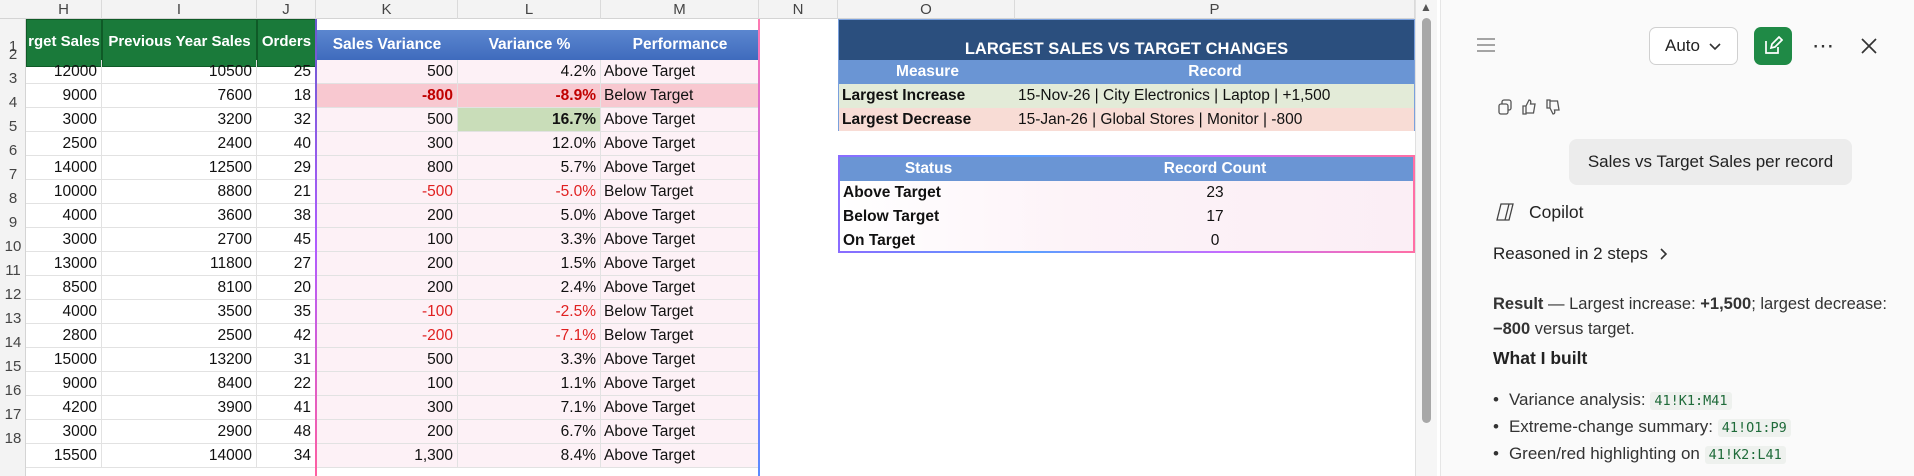  What do you see at coordinates (387, 192) in the screenshot?
I see `table-cell-k: -500` at bounding box center [387, 192].